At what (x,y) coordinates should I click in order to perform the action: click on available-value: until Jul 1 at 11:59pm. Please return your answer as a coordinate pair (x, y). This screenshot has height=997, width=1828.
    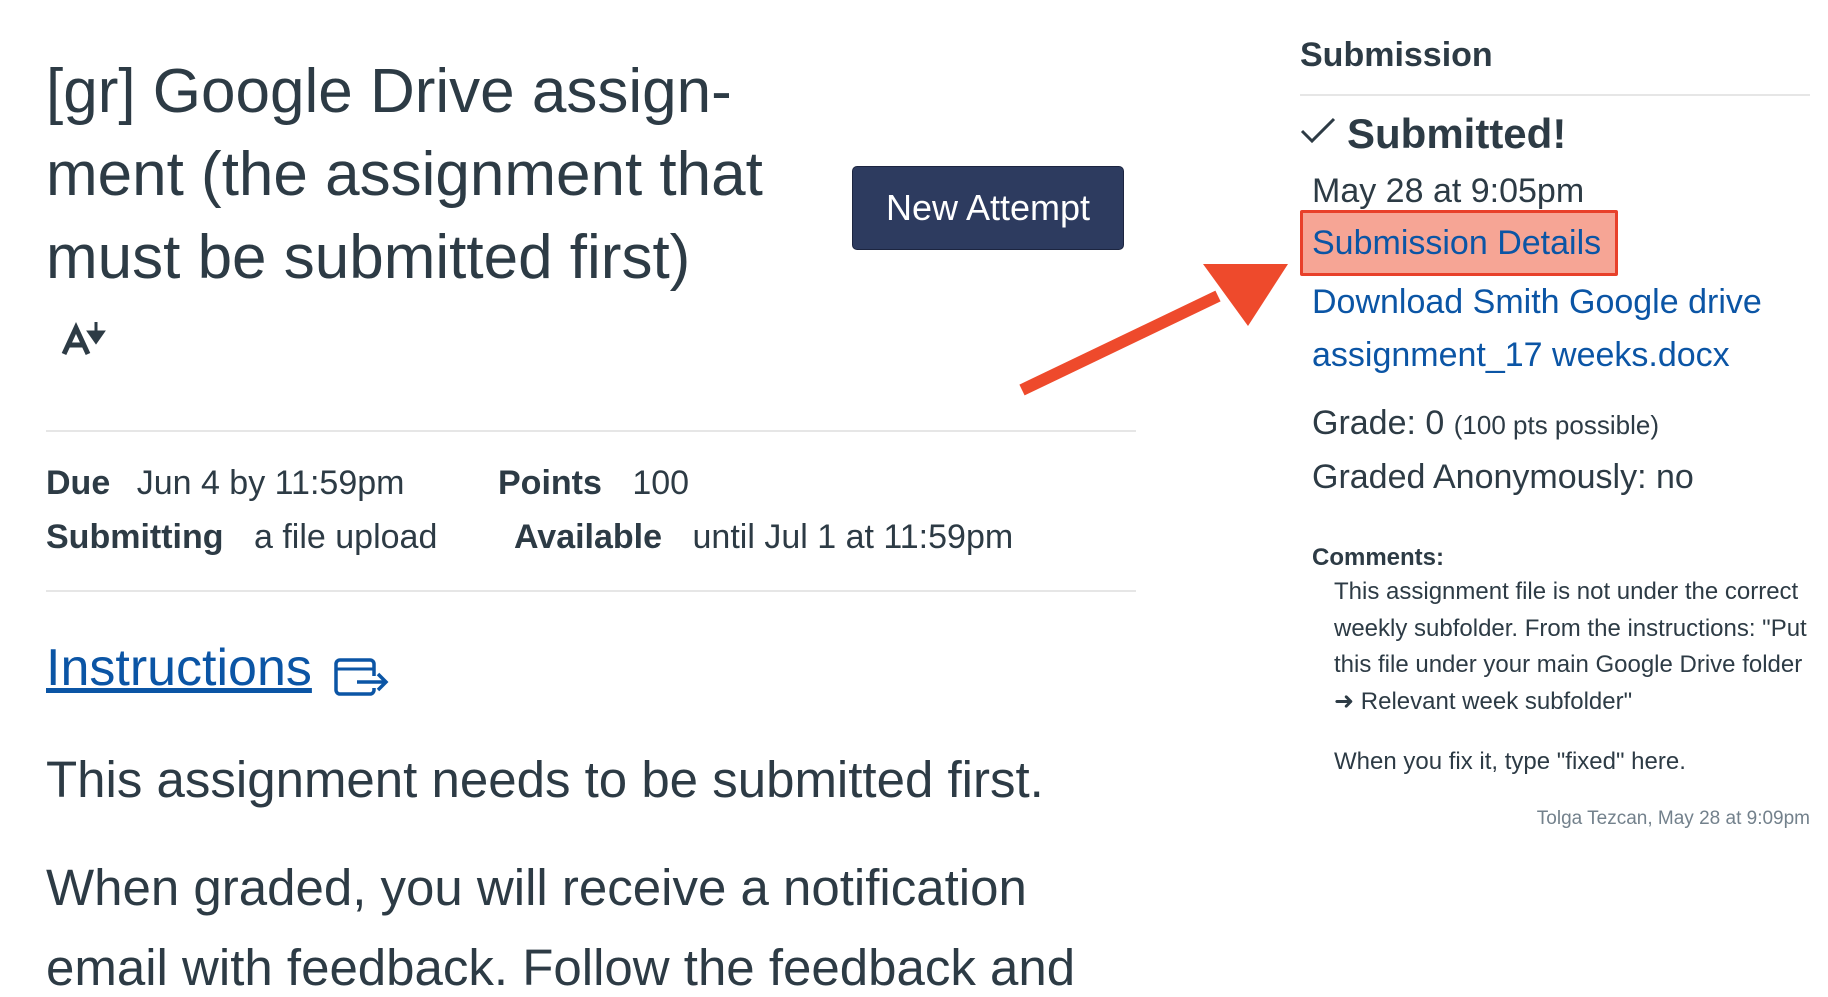
    Looking at the image, I should click on (853, 537).